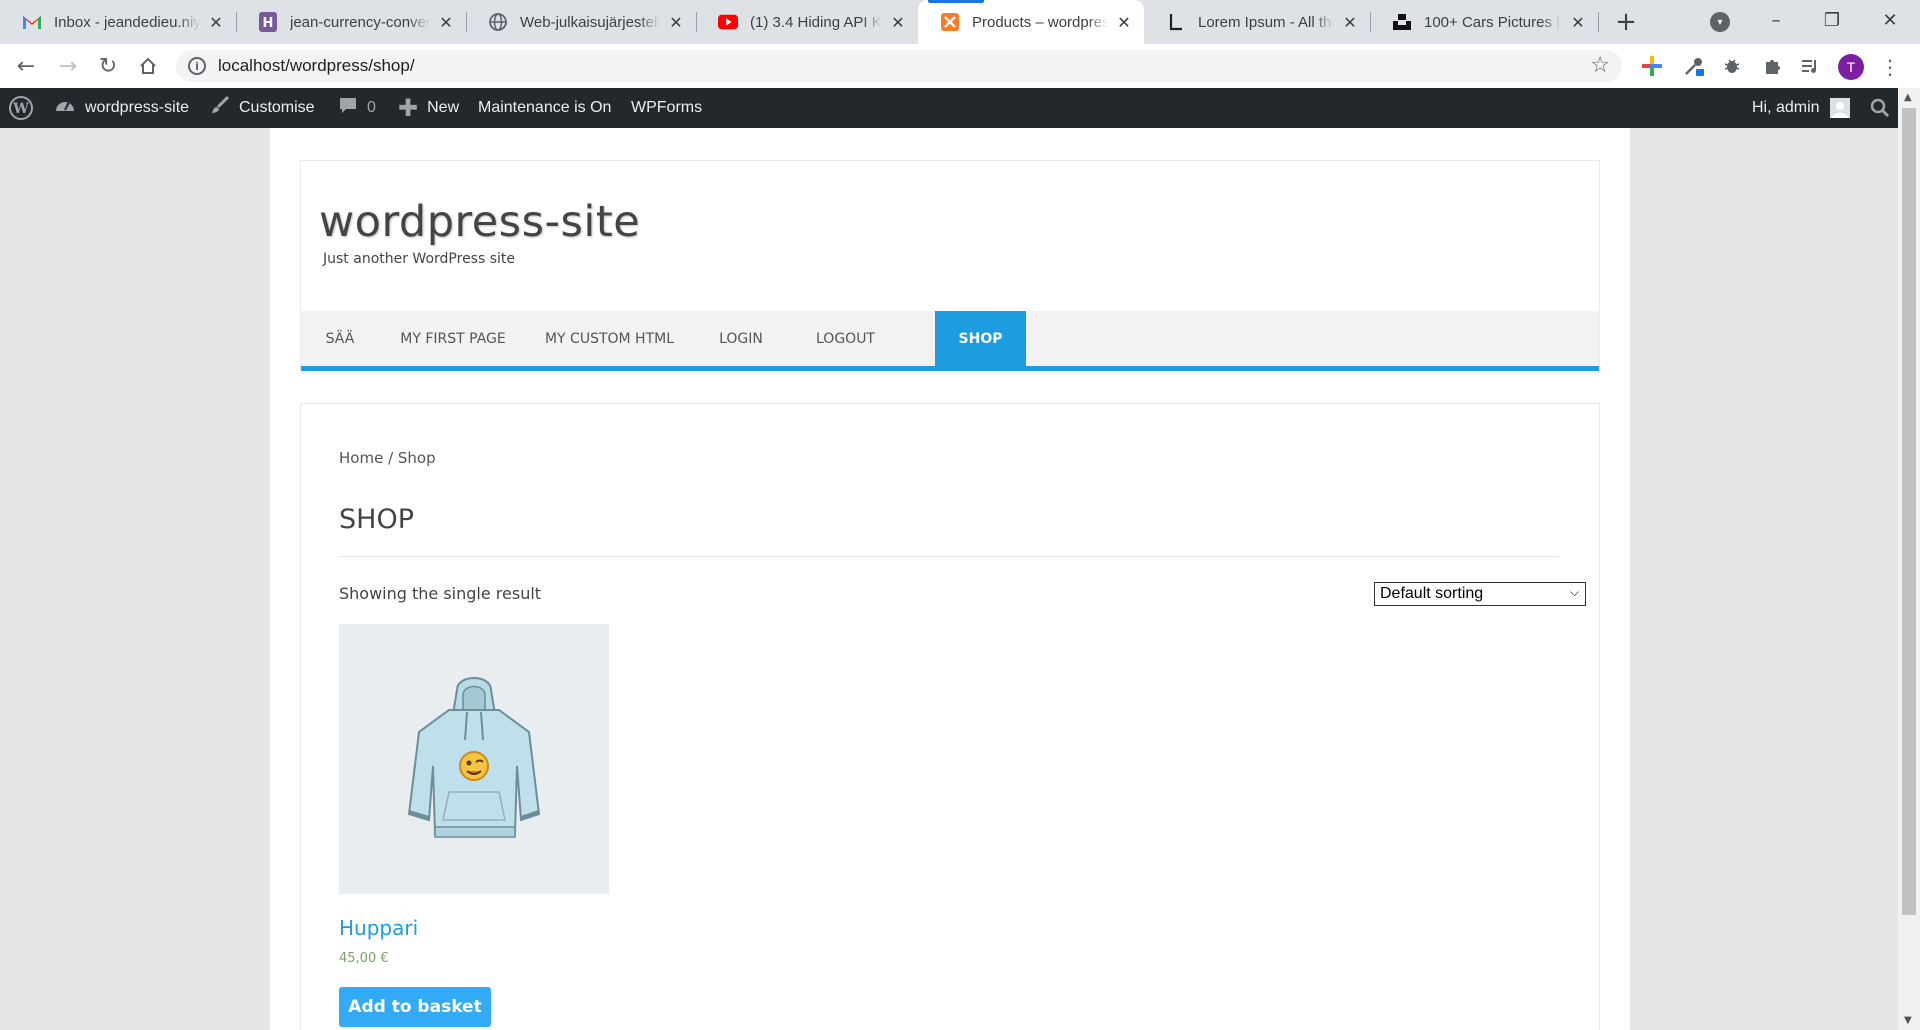 The width and height of the screenshot is (1920, 1030). Describe the element at coordinates (1493, 22) in the screenshot. I see `tab-title: 100+ Cars Pictures | D` at that location.